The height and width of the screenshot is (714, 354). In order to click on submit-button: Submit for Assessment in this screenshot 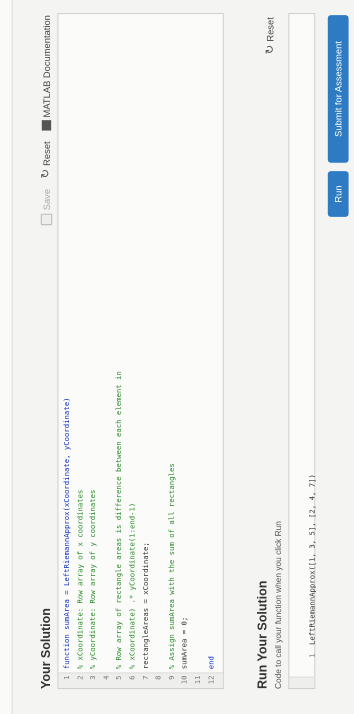, I will do `click(338, 89)`.